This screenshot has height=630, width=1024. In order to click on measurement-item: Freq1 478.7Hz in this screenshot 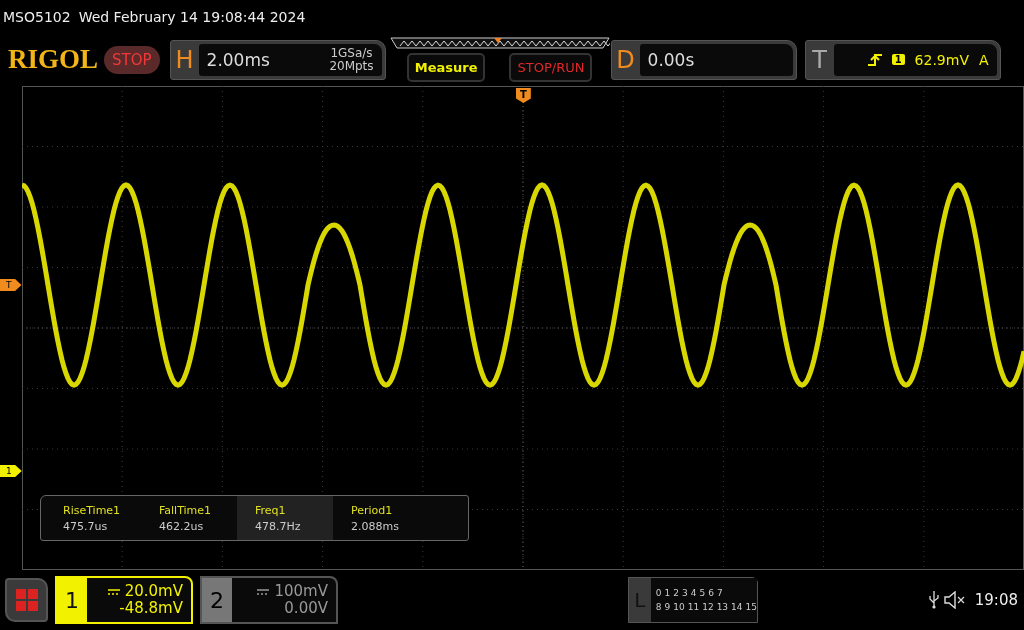, I will do `click(285, 518)`.